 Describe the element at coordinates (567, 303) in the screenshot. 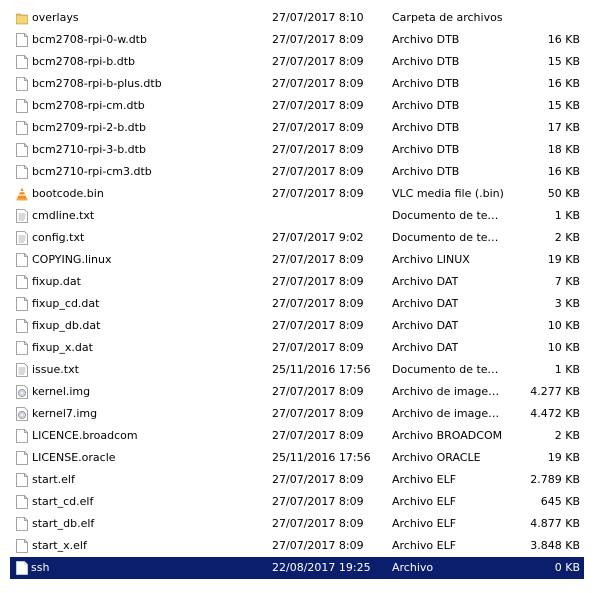

I see `file-size: 3 KB` at that location.